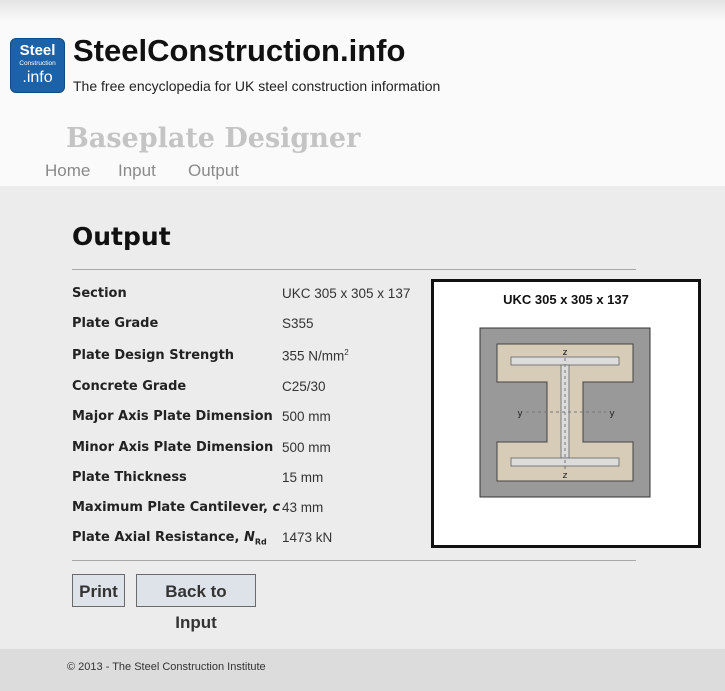 The image size is (725, 691). What do you see at coordinates (247, 358) in the screenshot?
I see `result-row-design-strength: Plate Design Strength 355 N/mm2` at bounding box center [247, 358].